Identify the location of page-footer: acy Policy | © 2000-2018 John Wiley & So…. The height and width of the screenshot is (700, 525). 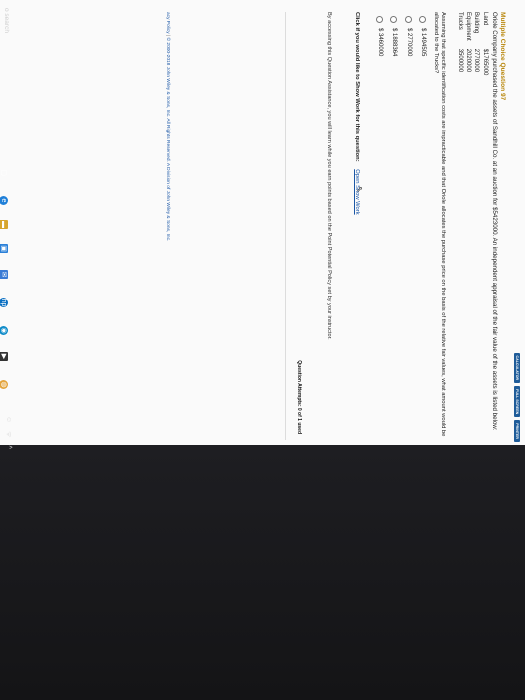
(167, 127).